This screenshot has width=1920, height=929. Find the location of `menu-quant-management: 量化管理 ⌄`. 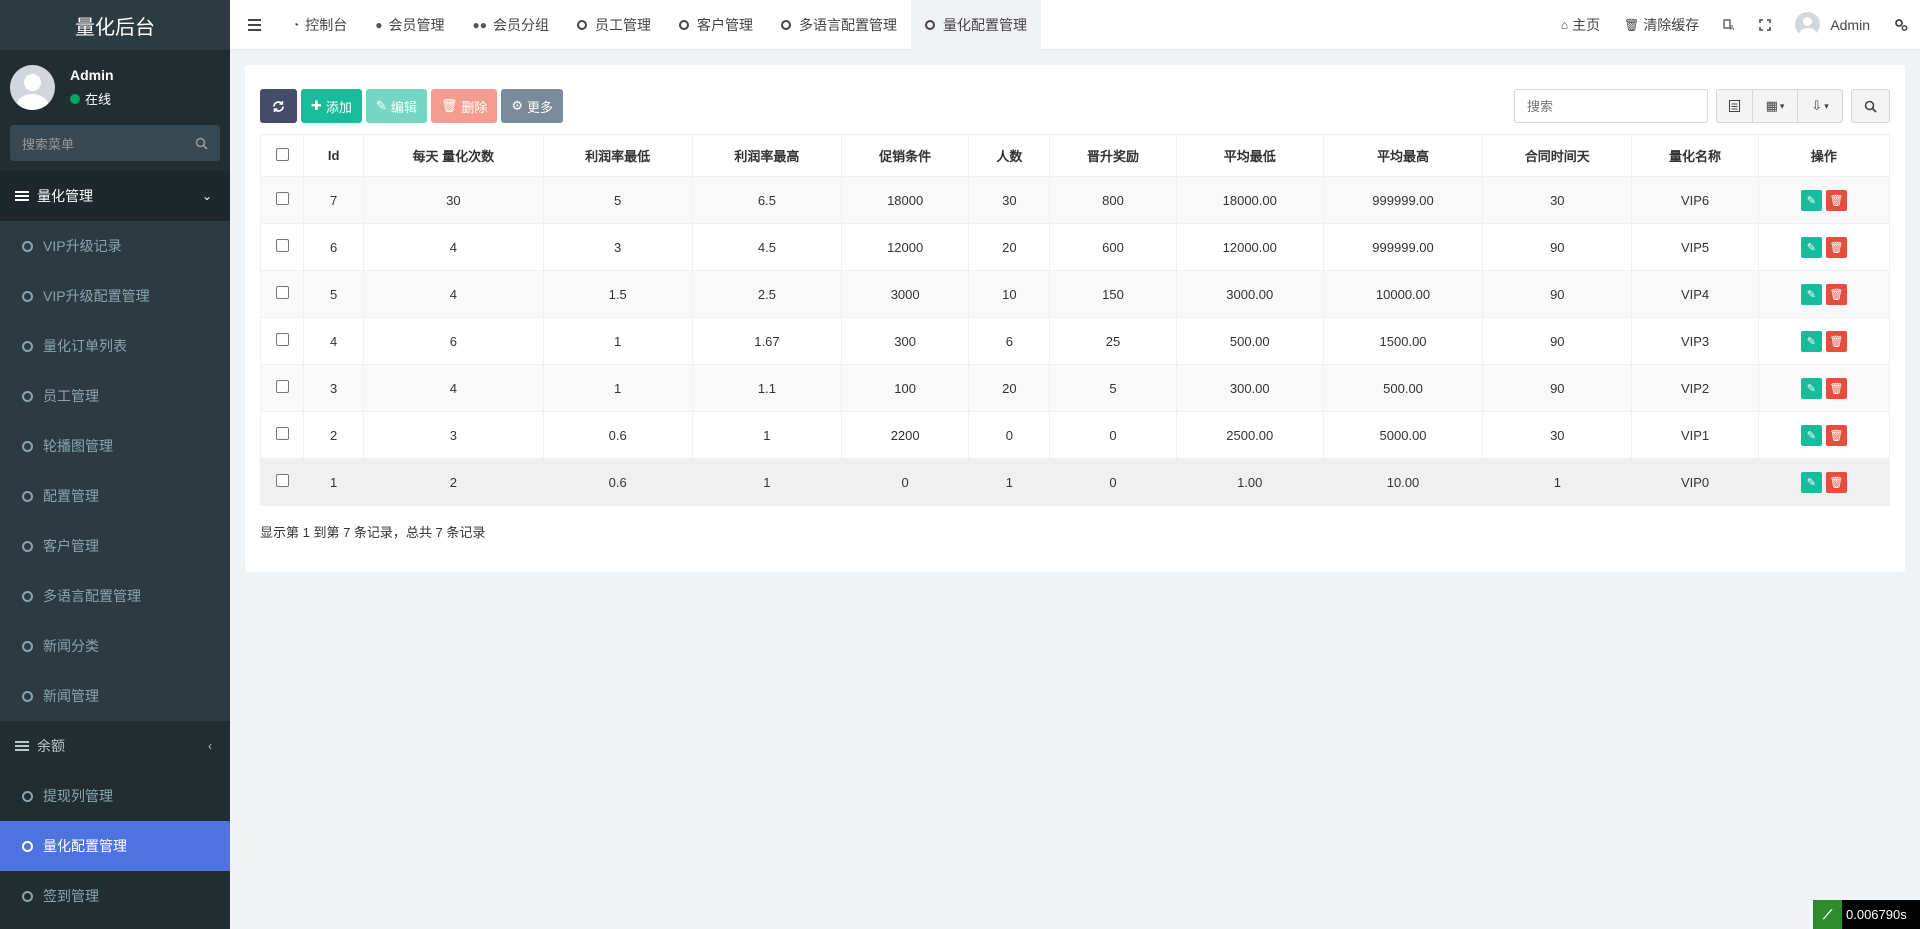

menu-quant-management: 量化管理 ⌄ is located at coordinates (115, 196).